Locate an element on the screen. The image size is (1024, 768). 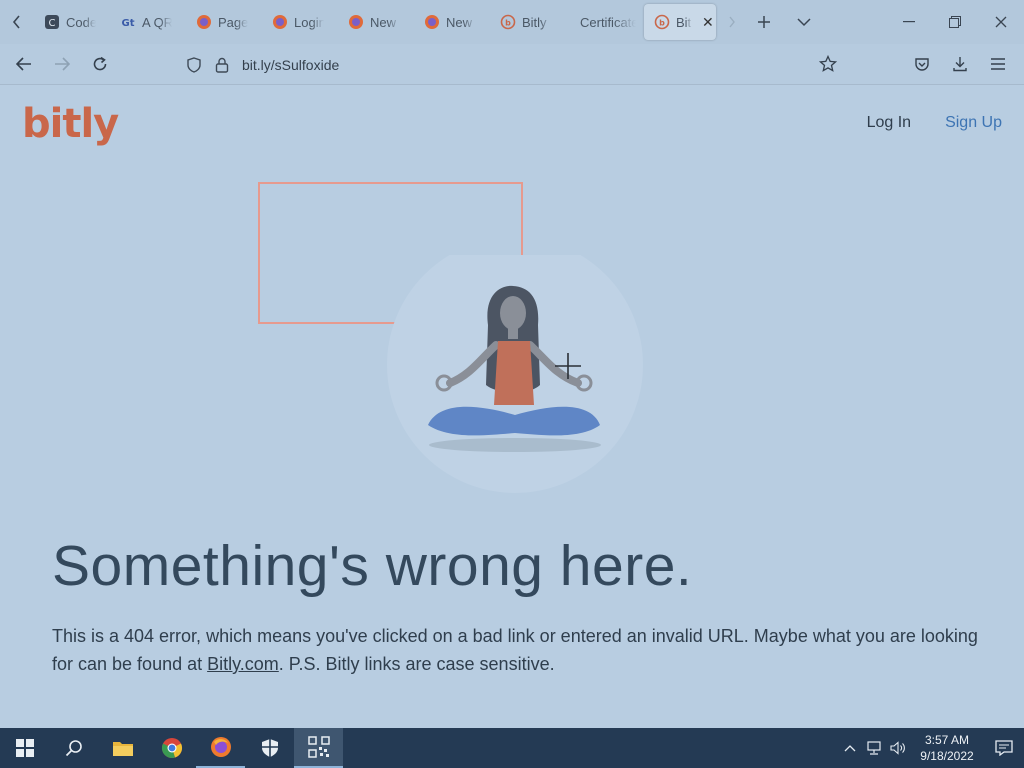
qr-code-icon is located at coordinates (318, 747).